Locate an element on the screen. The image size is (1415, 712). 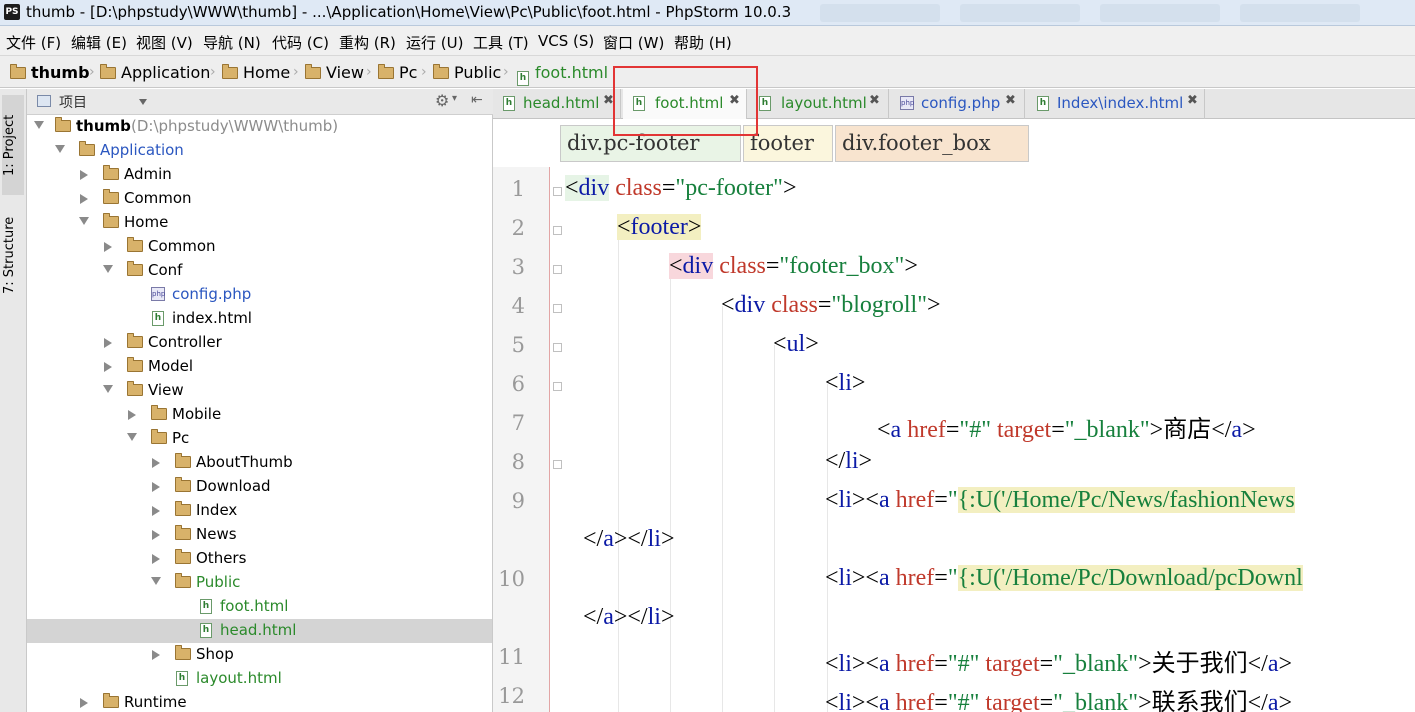
gear-dropdown-icon: ▾ is located at coordinates (454, 98).